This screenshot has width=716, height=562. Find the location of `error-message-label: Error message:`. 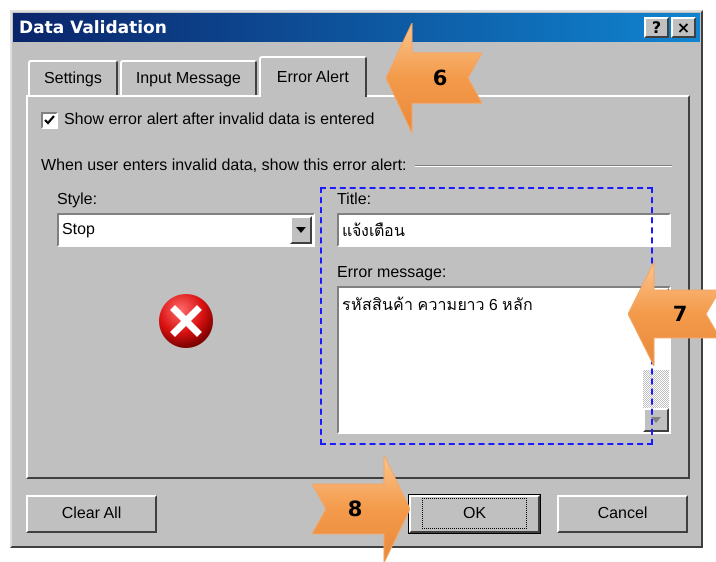

error-message-label: Error message: is located at coordinates (392, 273).